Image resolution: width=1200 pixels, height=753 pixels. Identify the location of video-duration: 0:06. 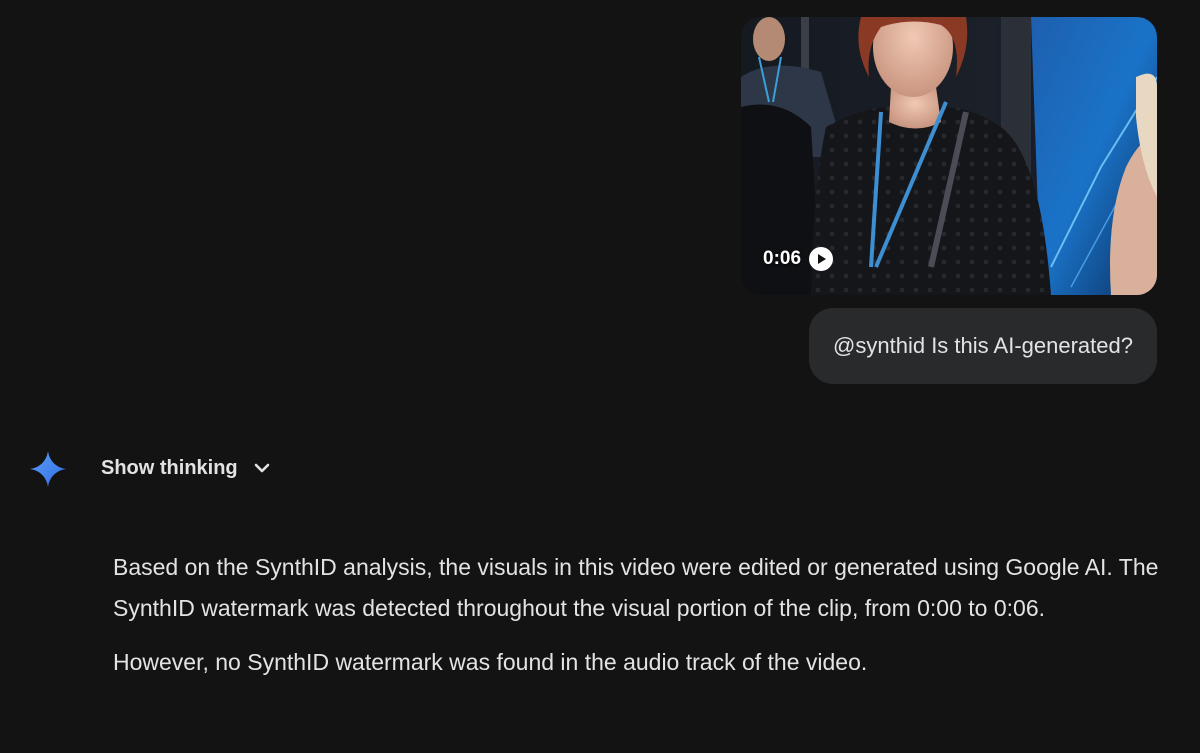
(782, 258).